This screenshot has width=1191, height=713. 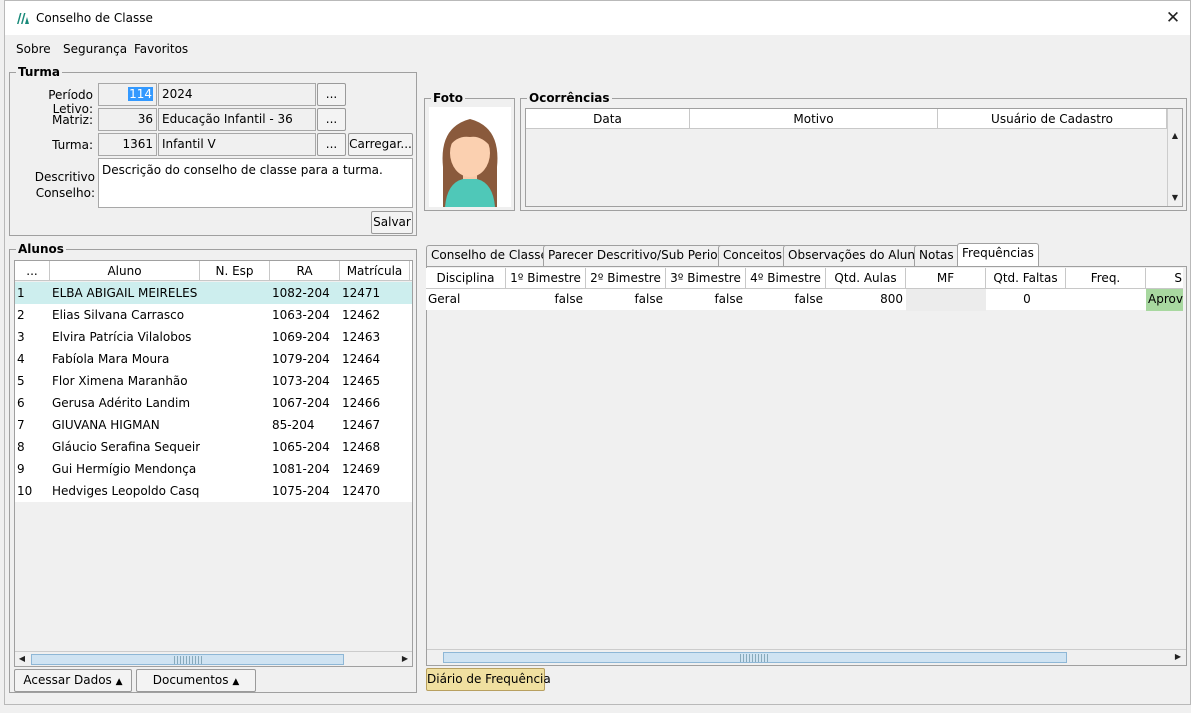 I want to click on cell-1-bimestre: false, so click(x=568, y=299).